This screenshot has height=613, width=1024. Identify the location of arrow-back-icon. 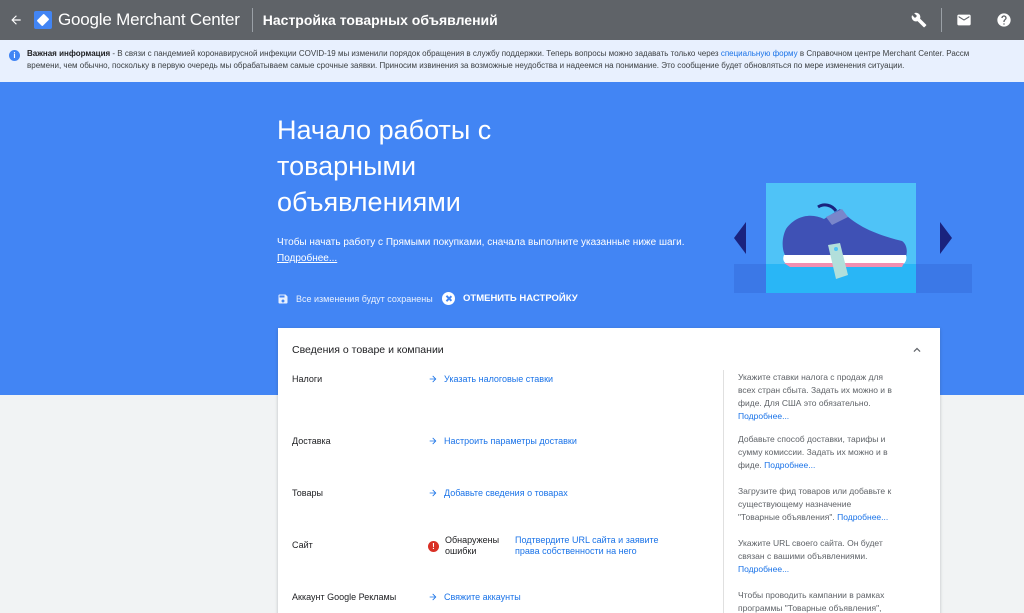
(16, 20).